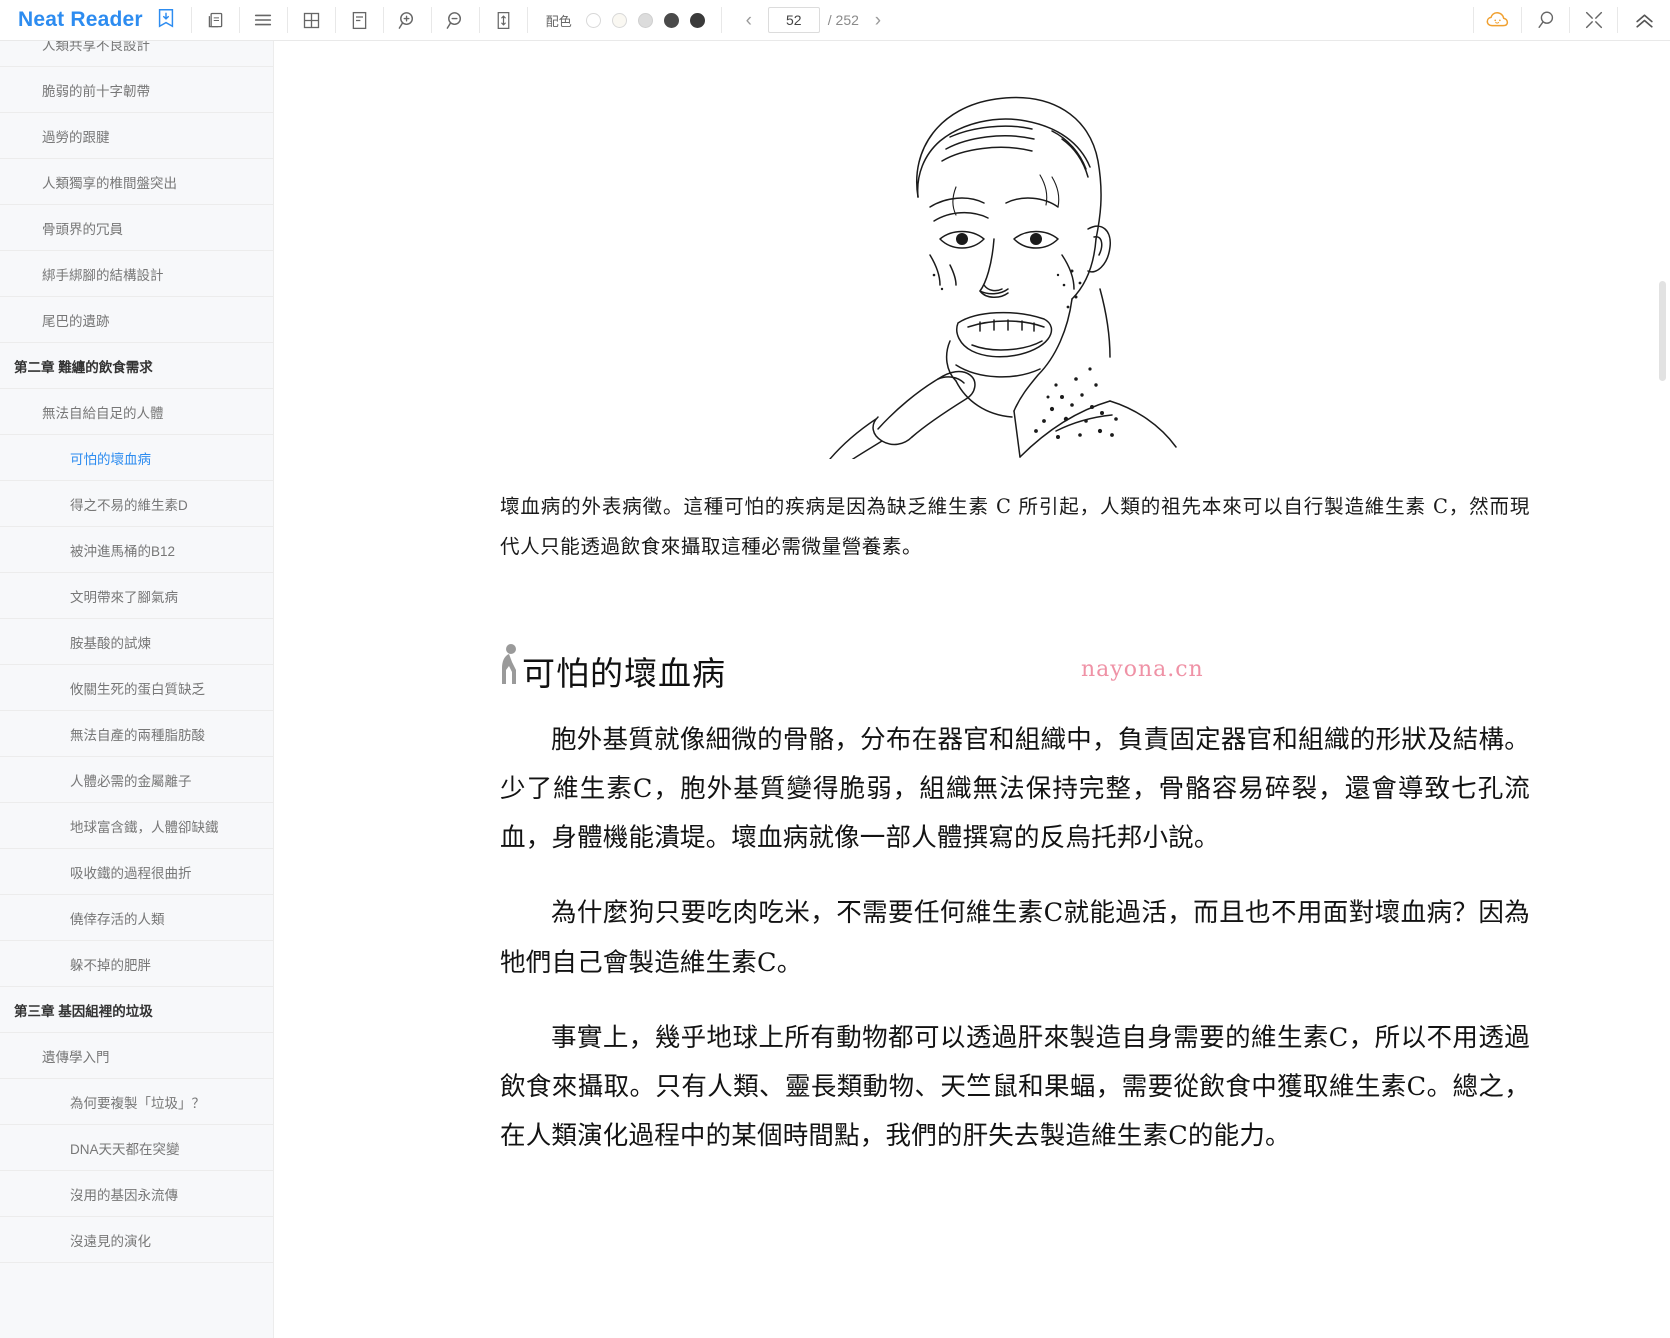 This screenshot has width=1670, height=1338. I want to click on sidebar-item: 過勞的跟腱, so click(136, 136).